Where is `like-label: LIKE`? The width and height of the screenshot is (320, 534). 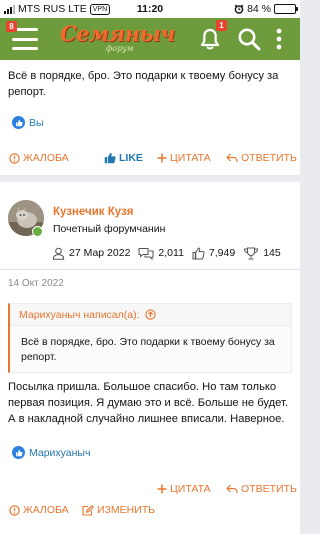 like-label: LIKE is located at coordinates (131, 158).